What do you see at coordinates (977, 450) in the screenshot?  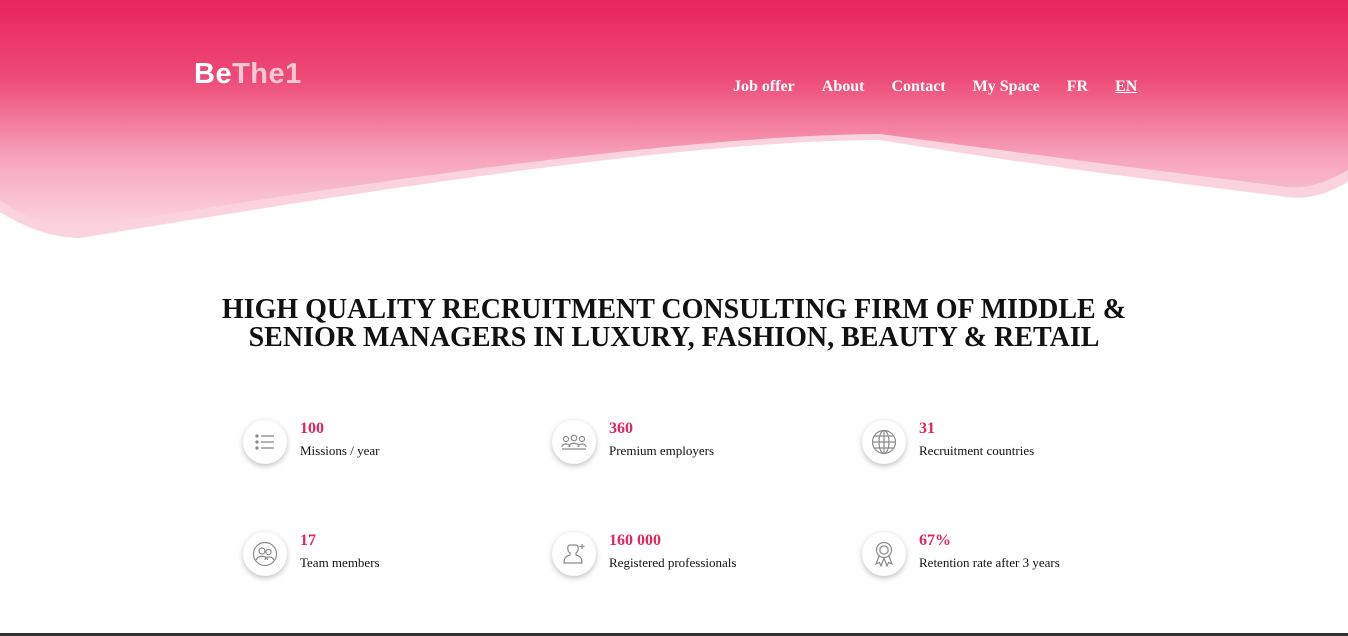 I see `stat-label: Recruitment countries` at bounding box center [977, 450].